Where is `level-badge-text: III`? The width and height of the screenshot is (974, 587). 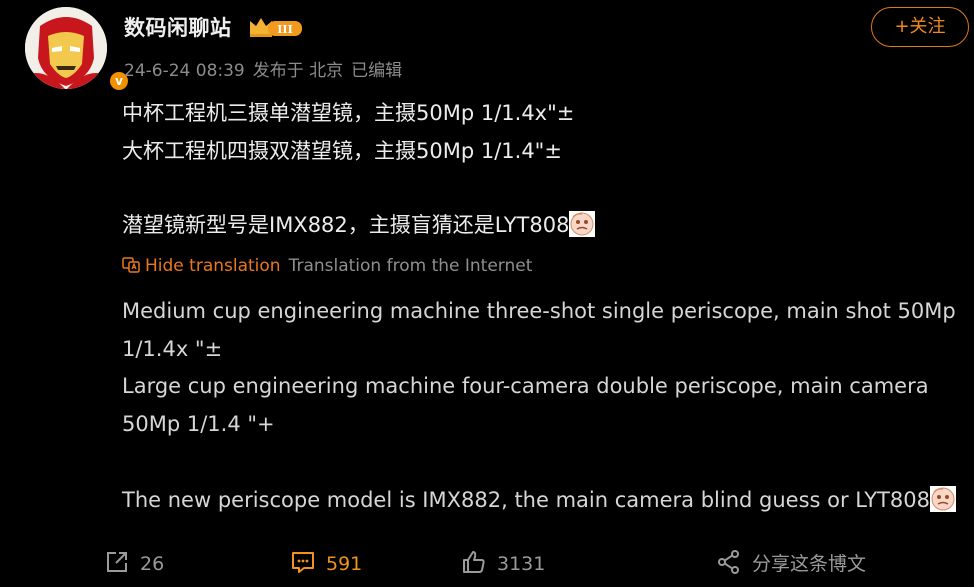
level-badge-text: III is located at coordinates (284, 29).